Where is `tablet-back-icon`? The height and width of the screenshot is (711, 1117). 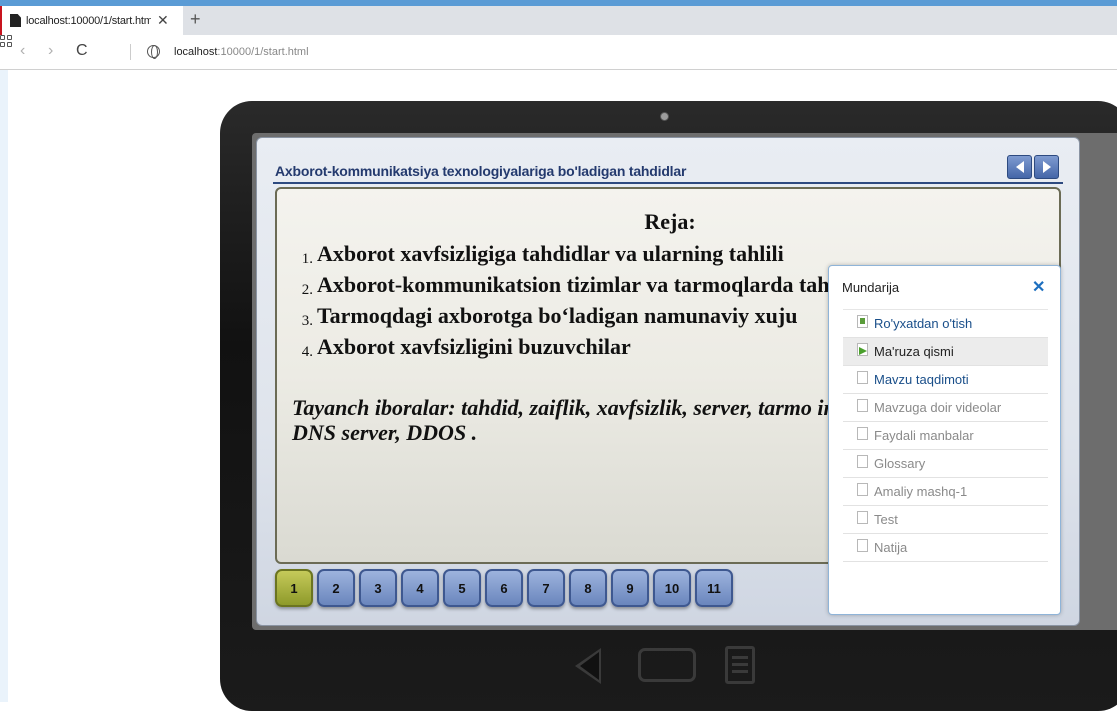 tablet-back-icon is located at coordinates (588, 666).